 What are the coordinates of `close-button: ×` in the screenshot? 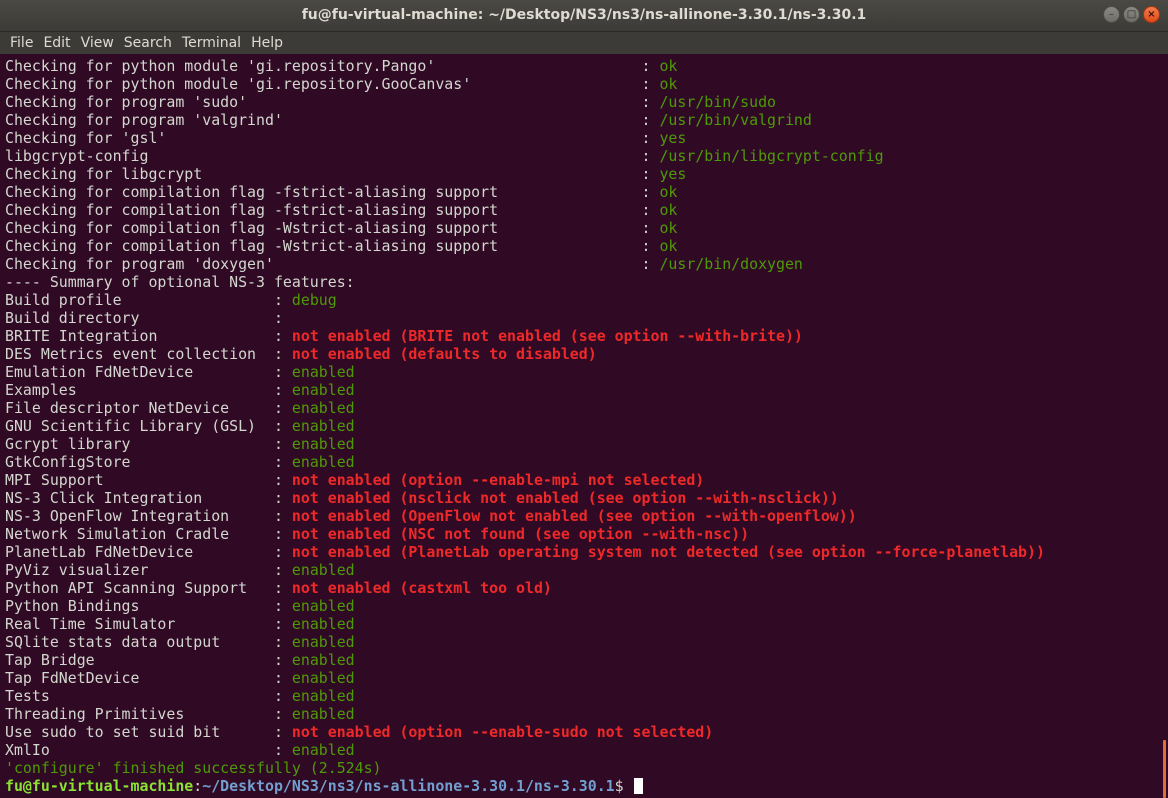 It's located at (1151, 14).